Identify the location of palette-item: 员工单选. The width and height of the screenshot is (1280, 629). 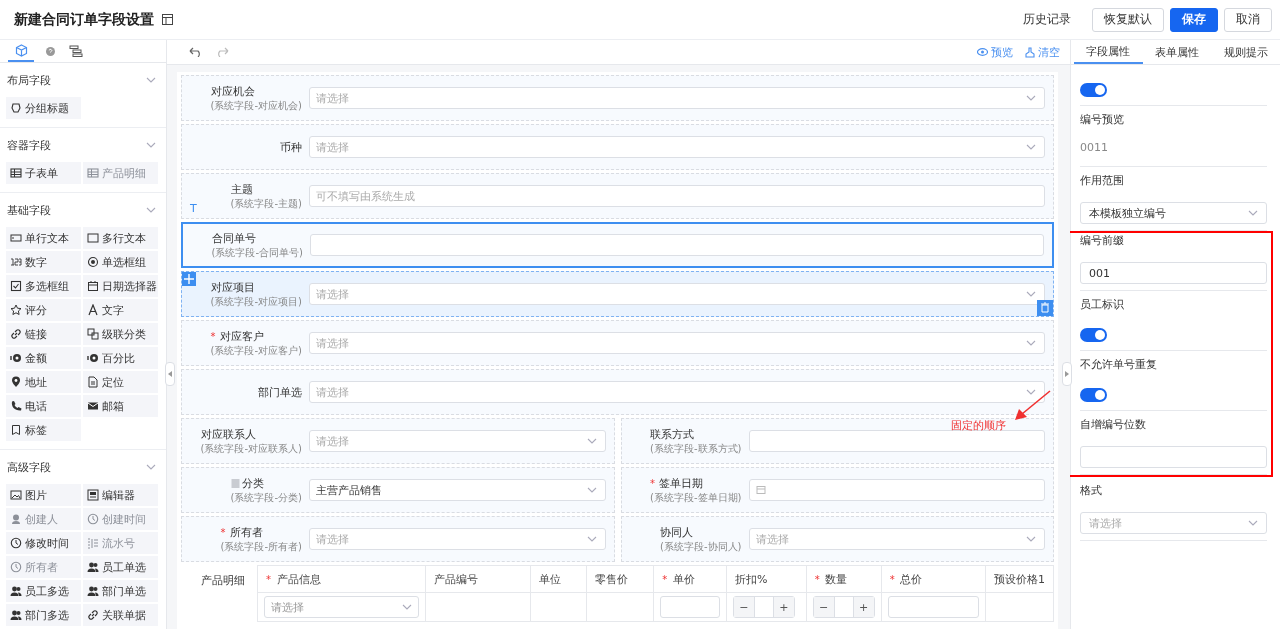
(120, 567).